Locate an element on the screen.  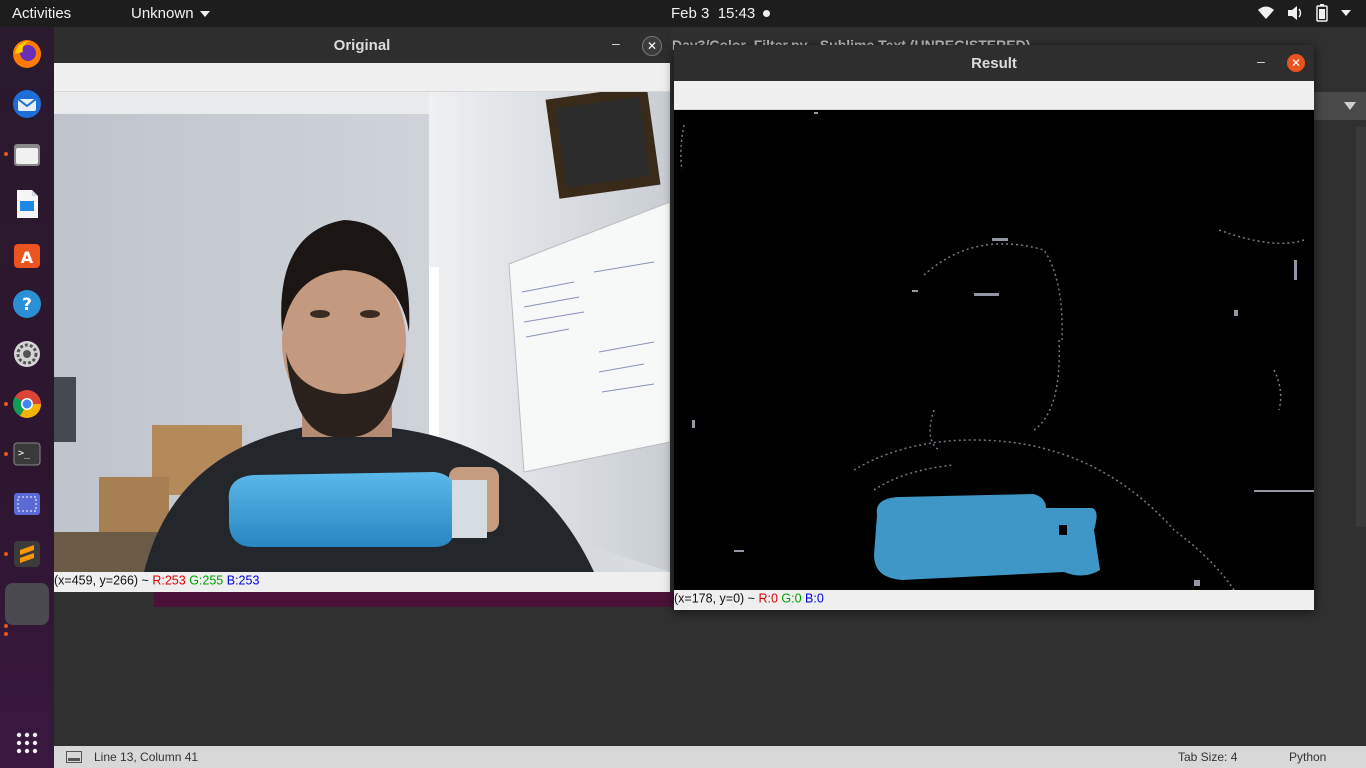
files-icon is located at coordinates (27, 154).